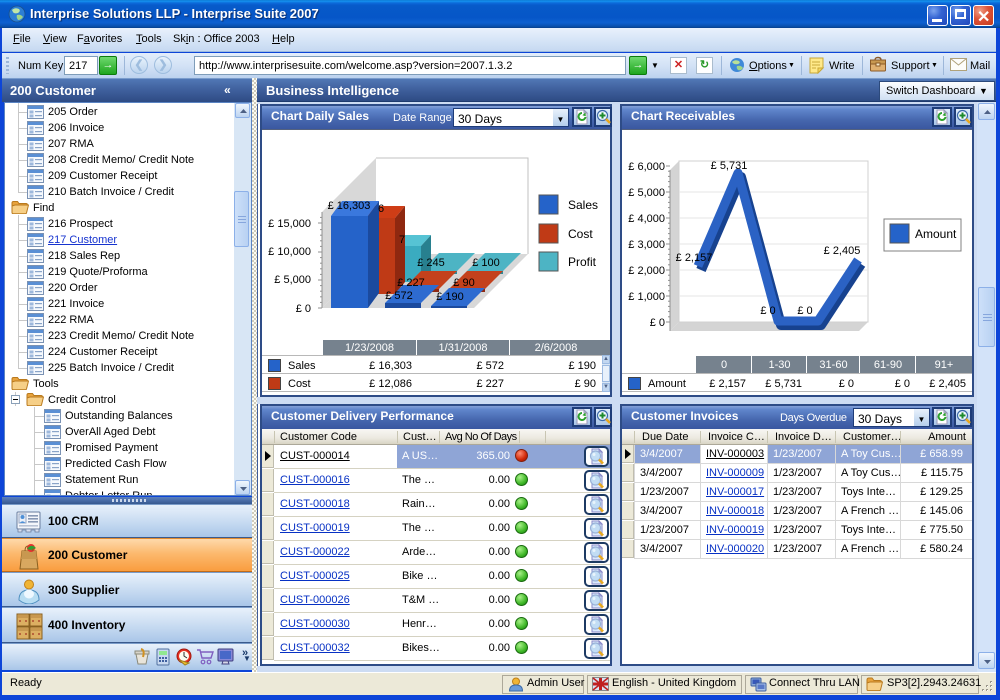 Image resolution: width=1000 pixels, height=700 pixels. I want to click on svg-text: £ 2,000, so click(646, 271).